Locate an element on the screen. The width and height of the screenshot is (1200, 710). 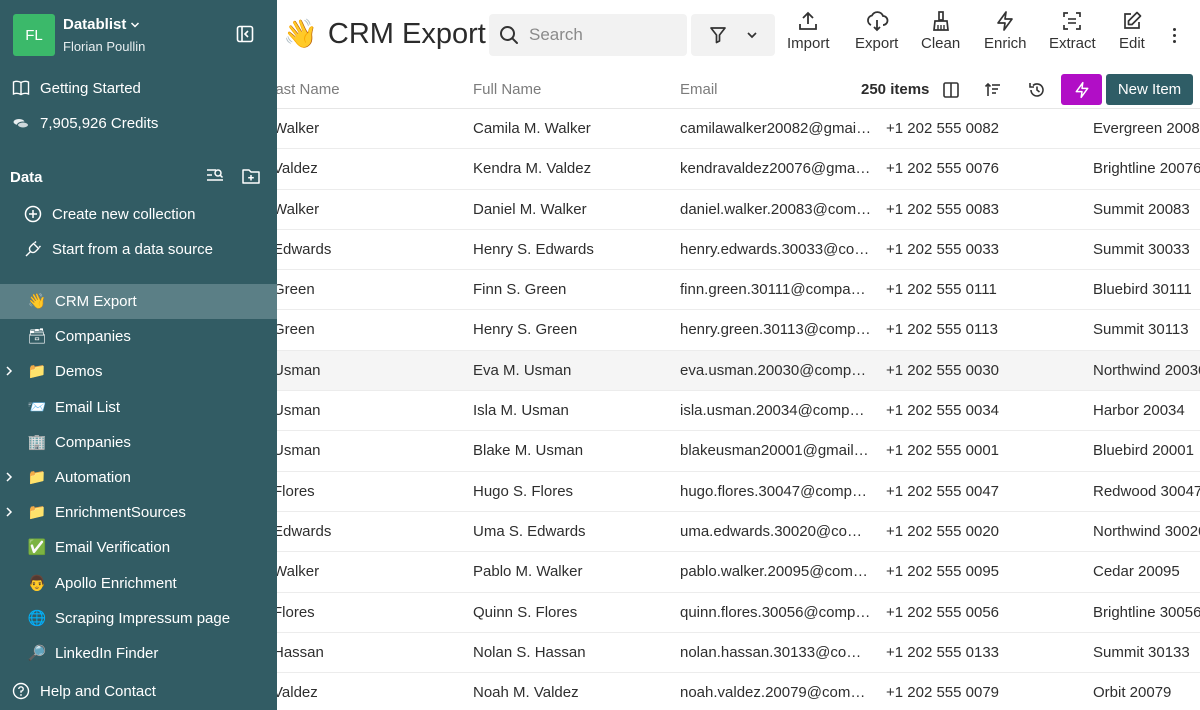
cell-email: hugo.flores.30047@company.com is located at coordinates (776, 491).